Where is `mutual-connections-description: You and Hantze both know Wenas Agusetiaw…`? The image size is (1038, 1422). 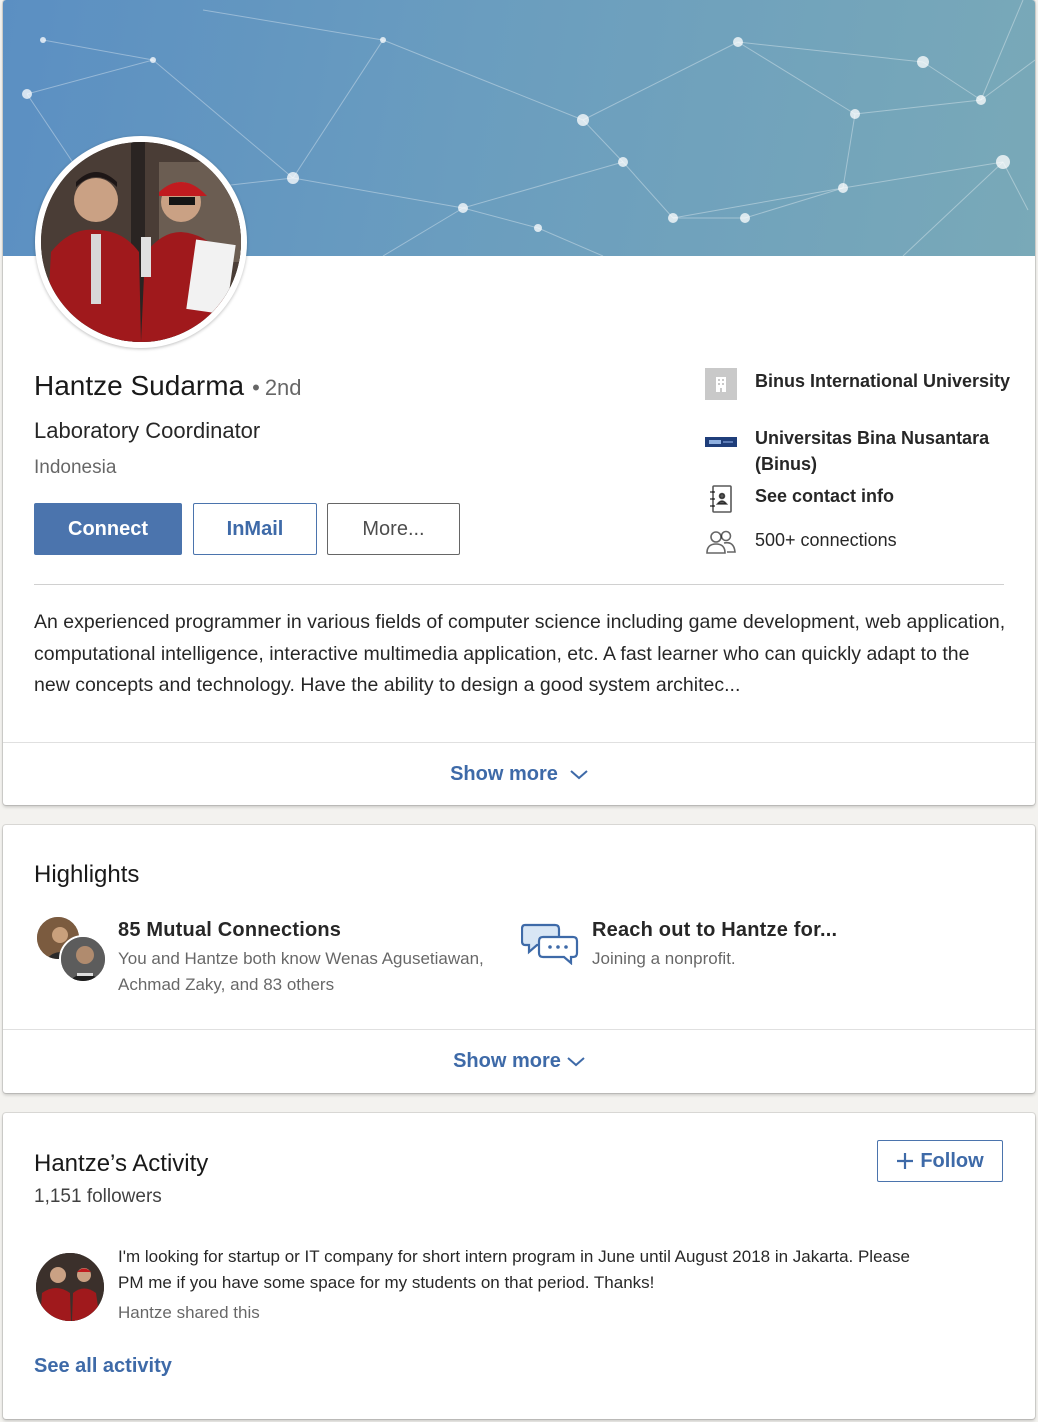
mutual-connections-description: You and Hantze both know Wenas Agusetiaw… is located at coordinates (301, 971).